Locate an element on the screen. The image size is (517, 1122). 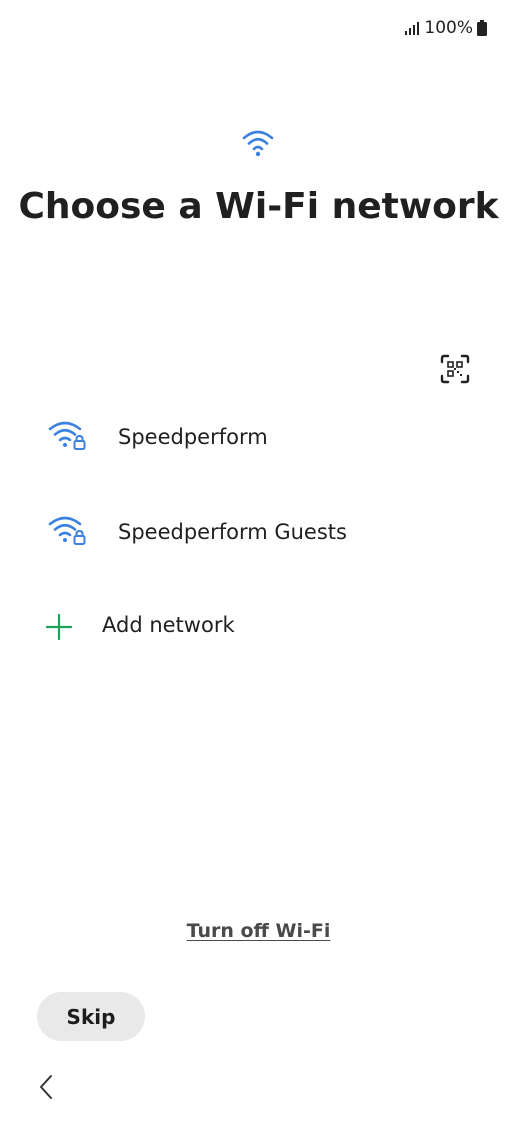
add-network-label: Add network is located at coordinates (168, 625).